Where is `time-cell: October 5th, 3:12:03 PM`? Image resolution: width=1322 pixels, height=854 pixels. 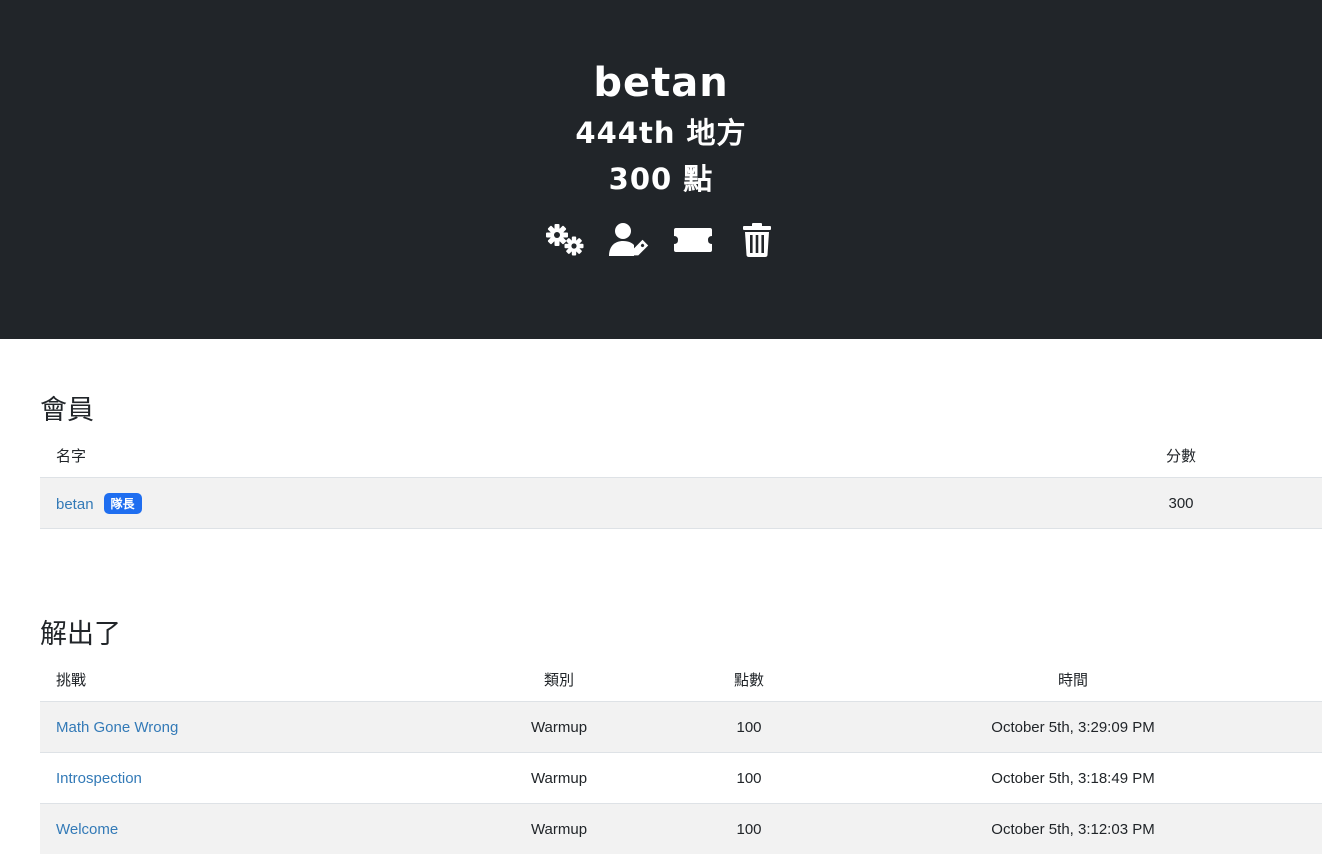
time-cell: October 5th, 3:12:03 PM is located at coordinates (1073, 829).